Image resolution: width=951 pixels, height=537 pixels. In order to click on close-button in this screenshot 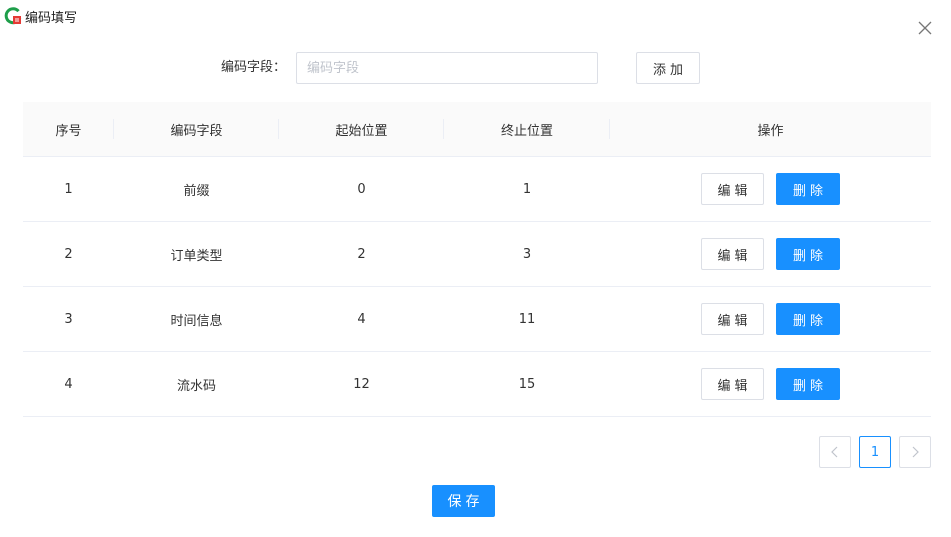, I will do `click(925, 28)`.